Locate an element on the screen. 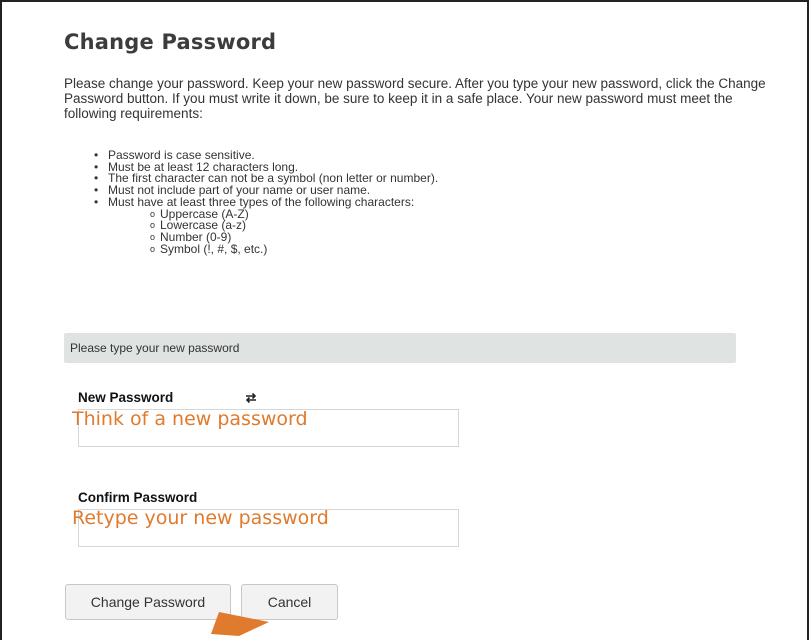  confirm-password-annotation: Retype your new password is located at coordinates (200, 518).